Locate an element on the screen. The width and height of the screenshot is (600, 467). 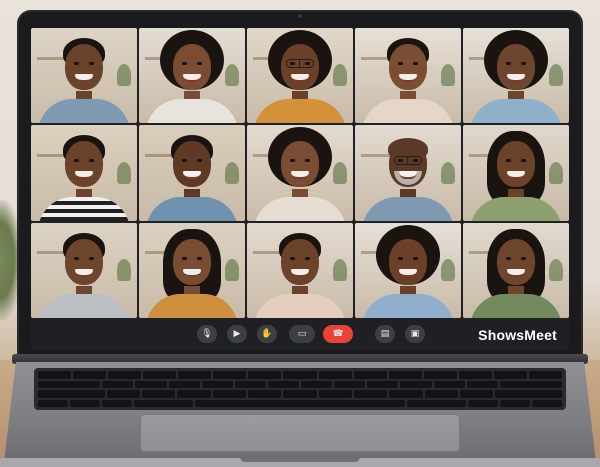
chat-button: ▤ is located at coordinates (385, 334).